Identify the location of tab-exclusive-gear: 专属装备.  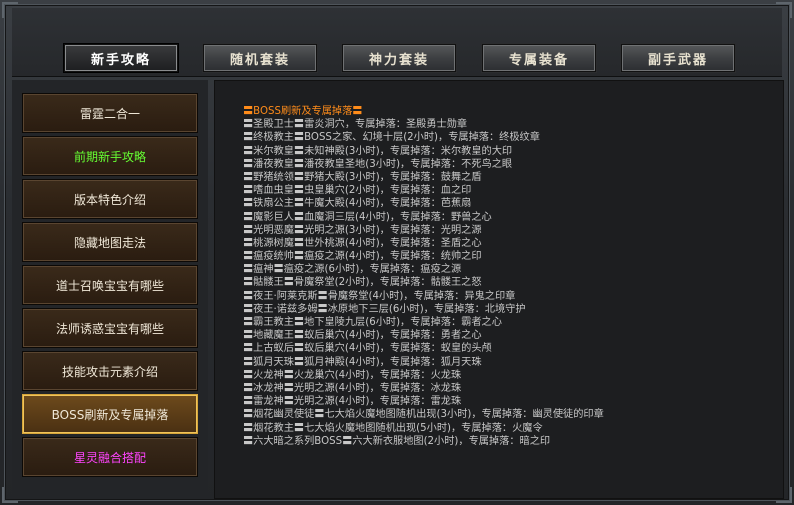
(539, 58).